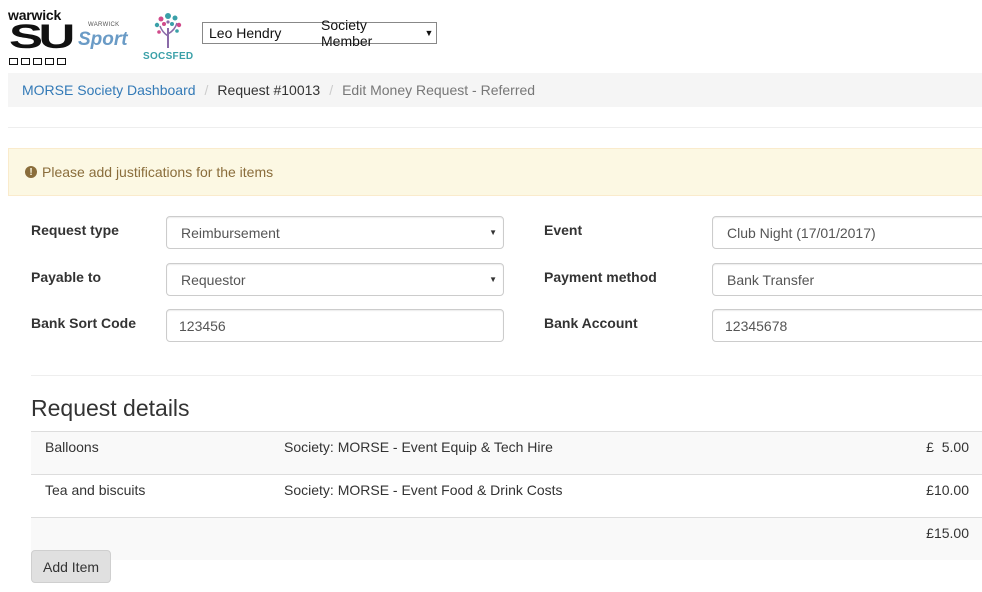  What do you see at coordinates (213, 279) in the screenshot?
I see `payable-to-value: Requestor` at bounding box center [213, 279].